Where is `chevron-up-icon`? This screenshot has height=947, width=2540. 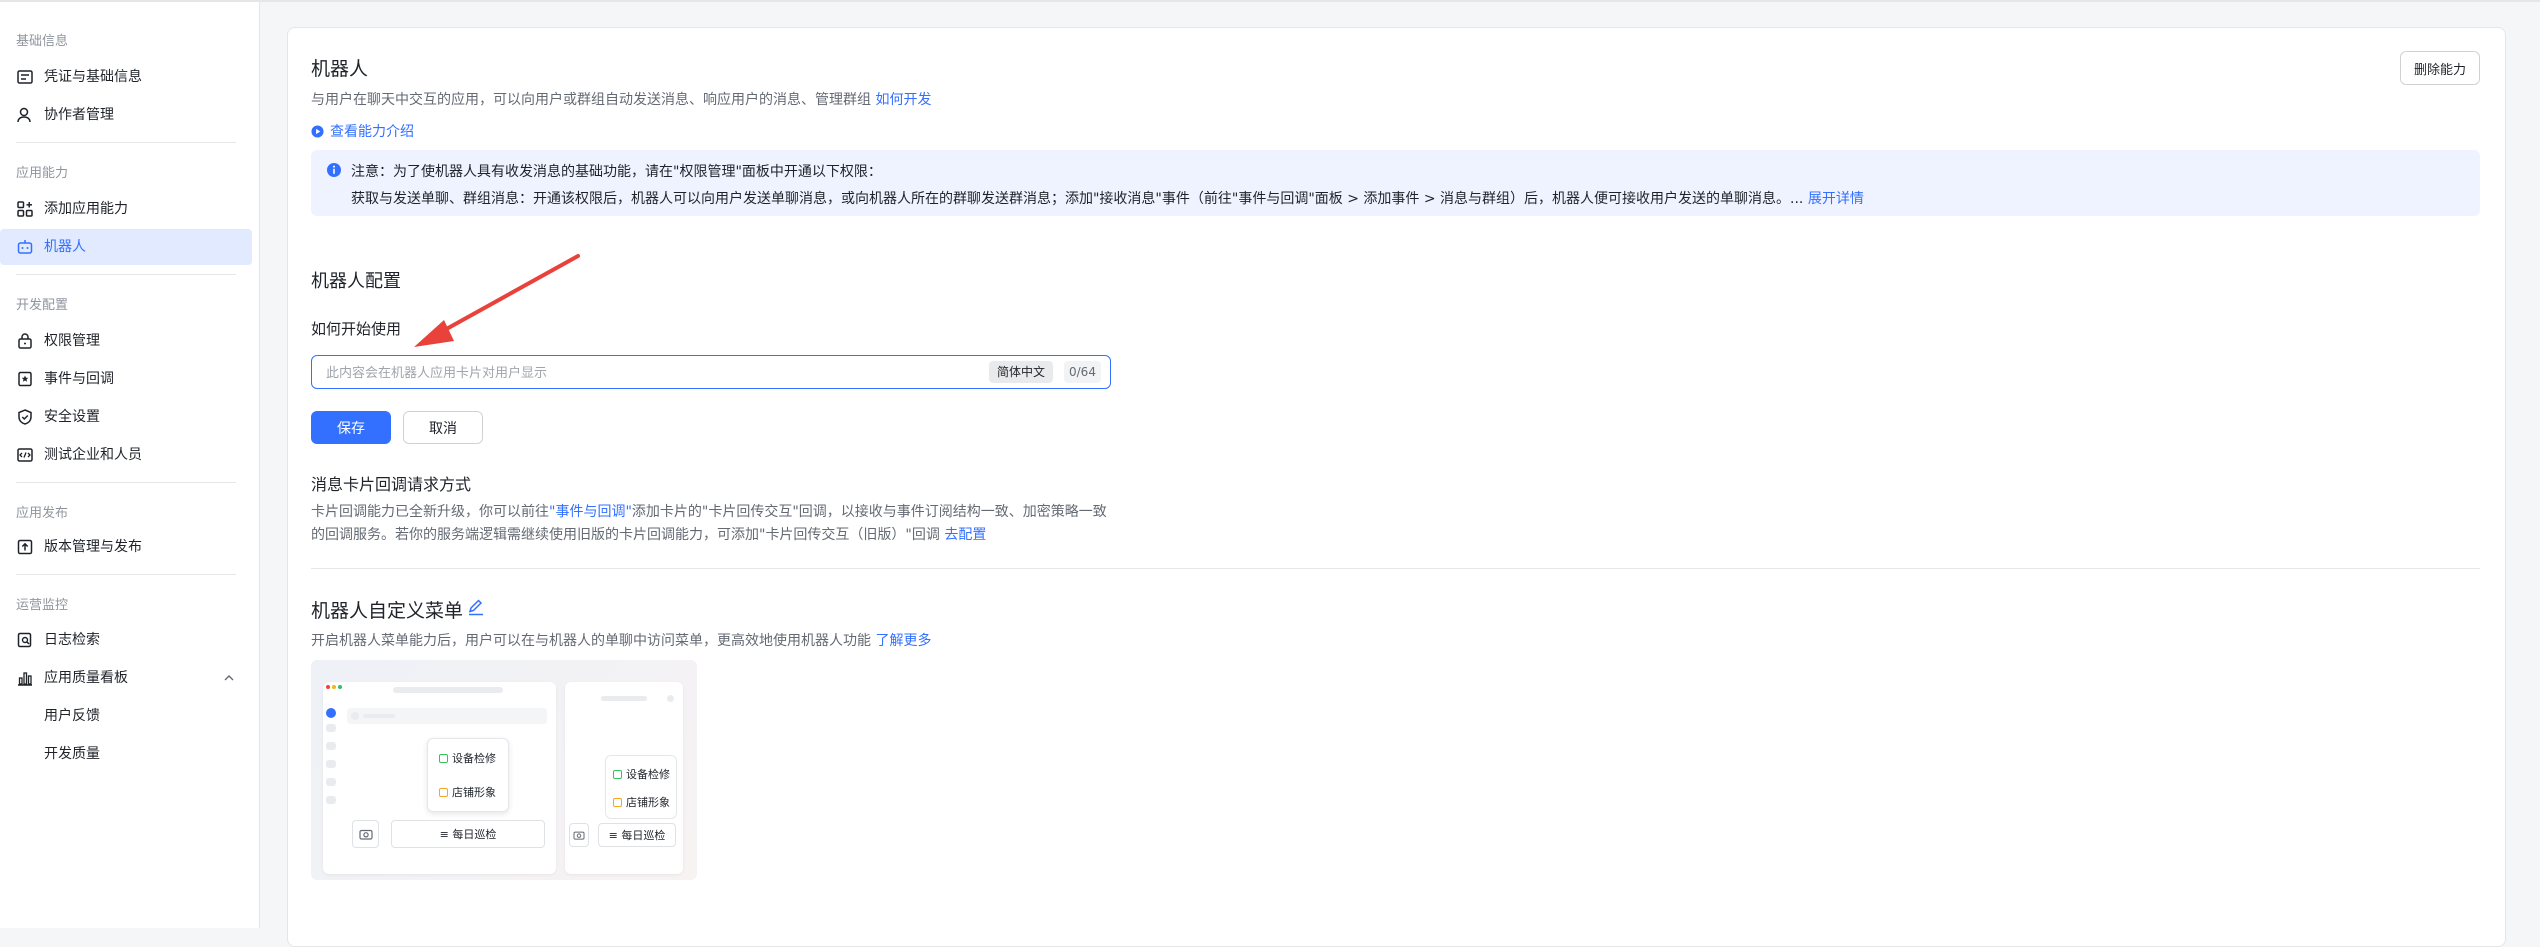 chevron-up-icon is located at coordinates (229, 678).